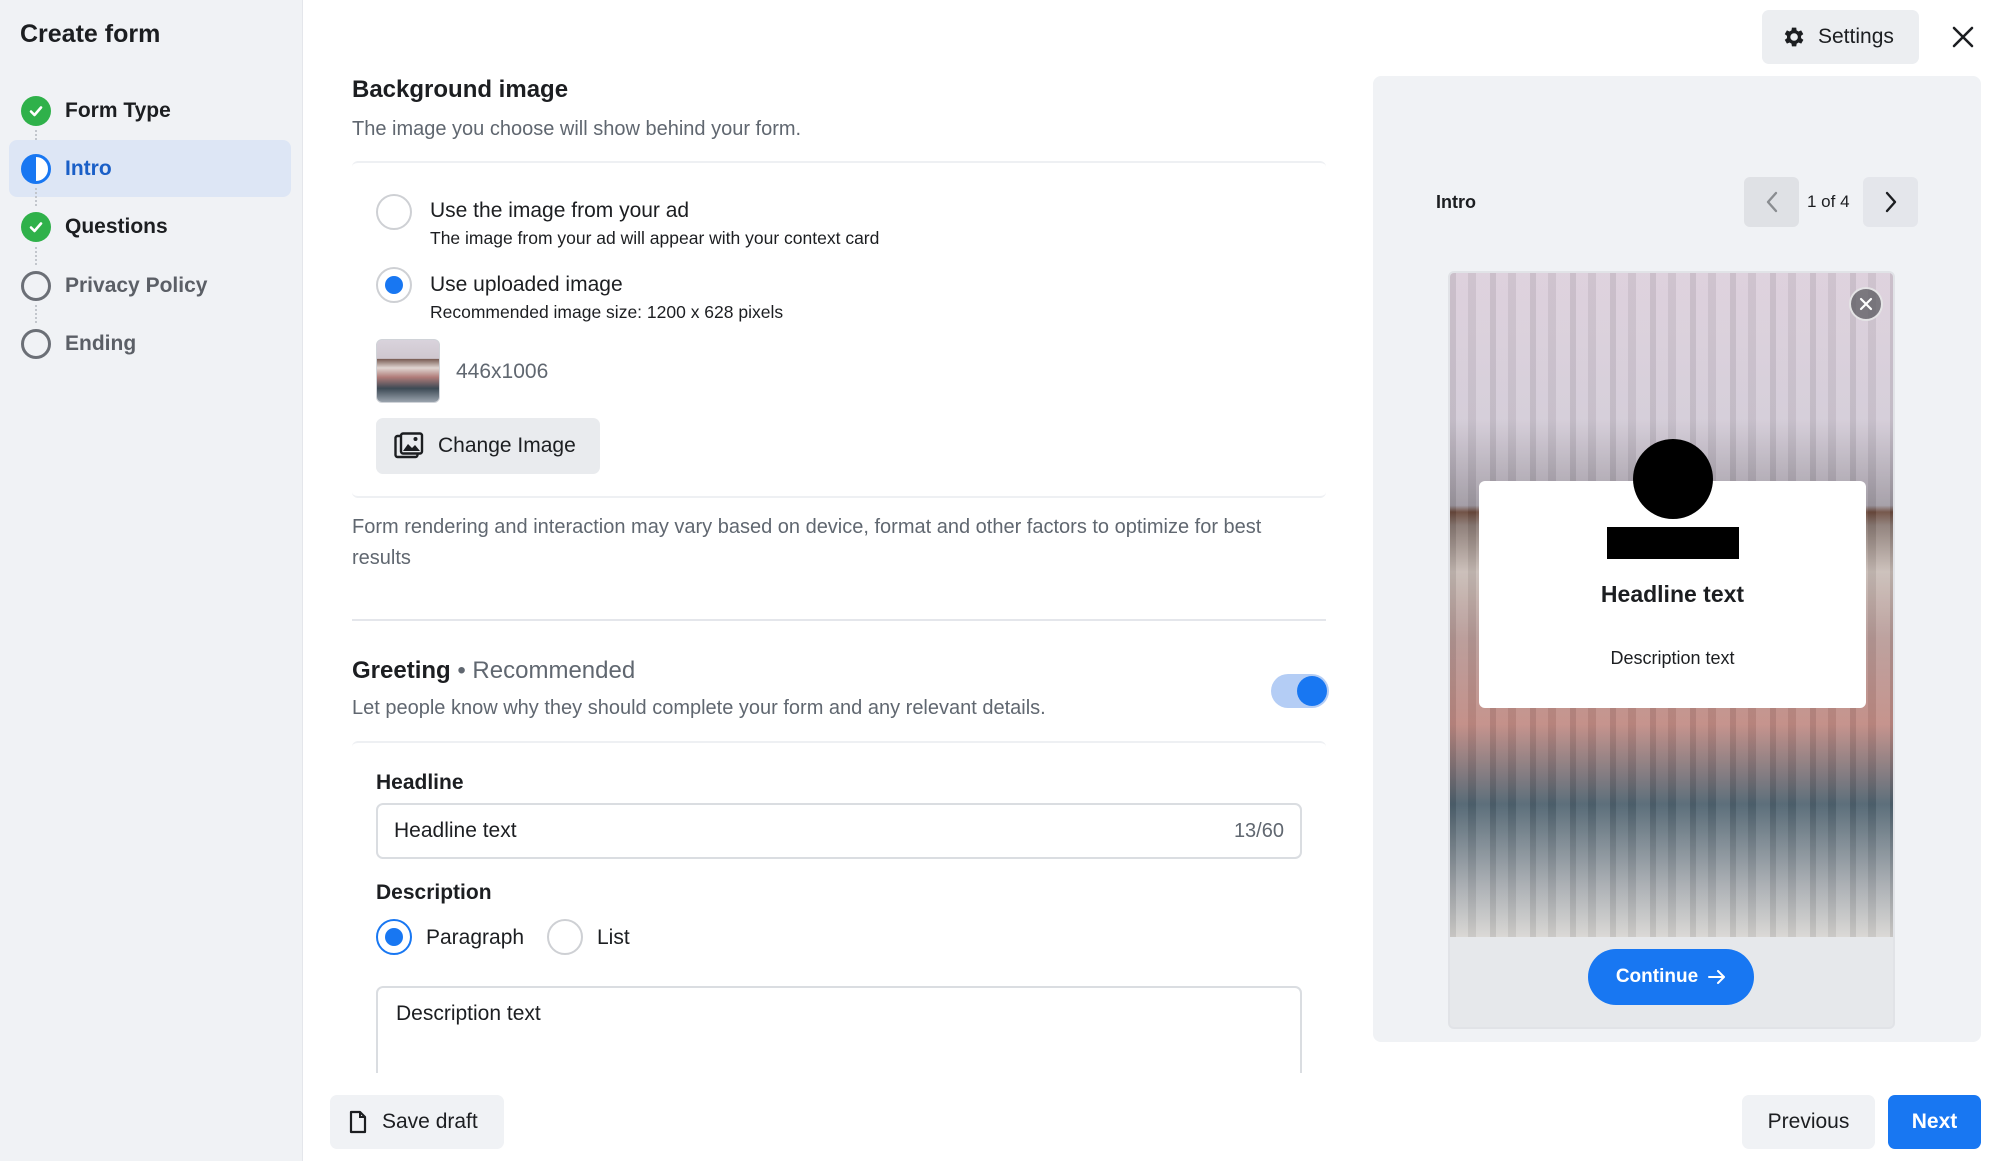 The height and width of the screenshot is (1161, 1999). Describe the element at coordinates (401, 670) in the screenshot. I see `greeting-title: Greeting` at that location.